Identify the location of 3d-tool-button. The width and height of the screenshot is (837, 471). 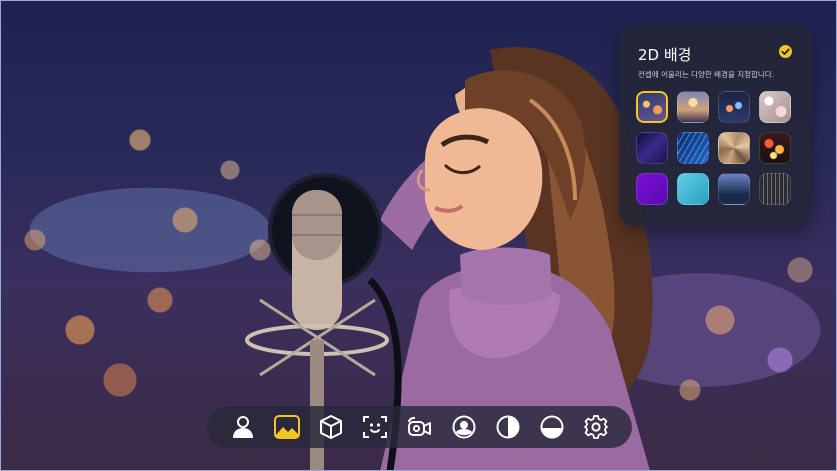
(331, 427).